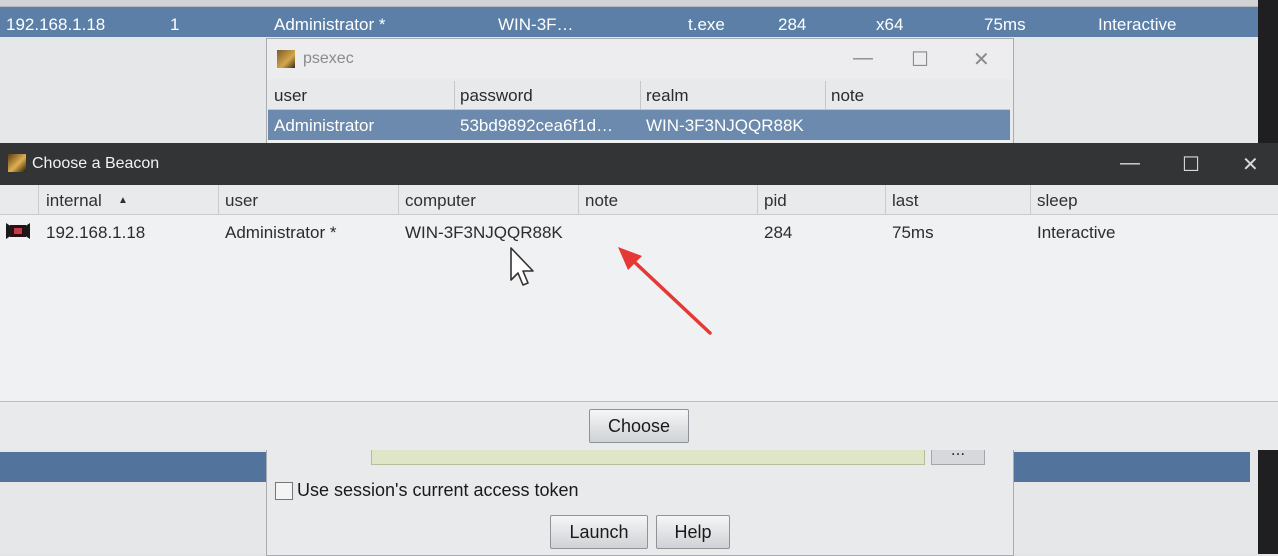  What do you see at coordinates (74, 201) in the screenshot?
I see `column-header-internal: internal` at bounding box center [74, 201].